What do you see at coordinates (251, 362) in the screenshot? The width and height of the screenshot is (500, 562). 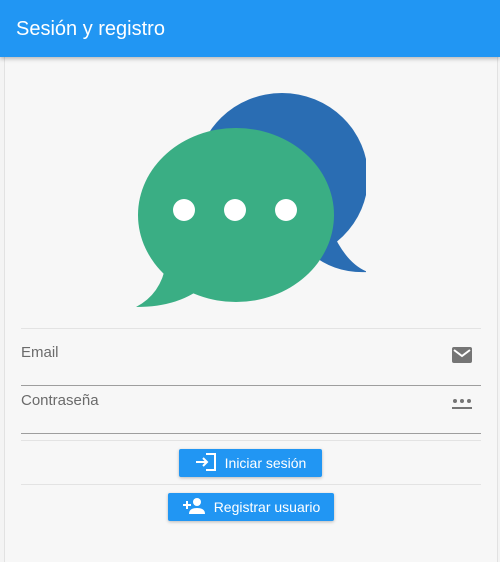 I see `email-field: Email` at bounding box center [251, 362].